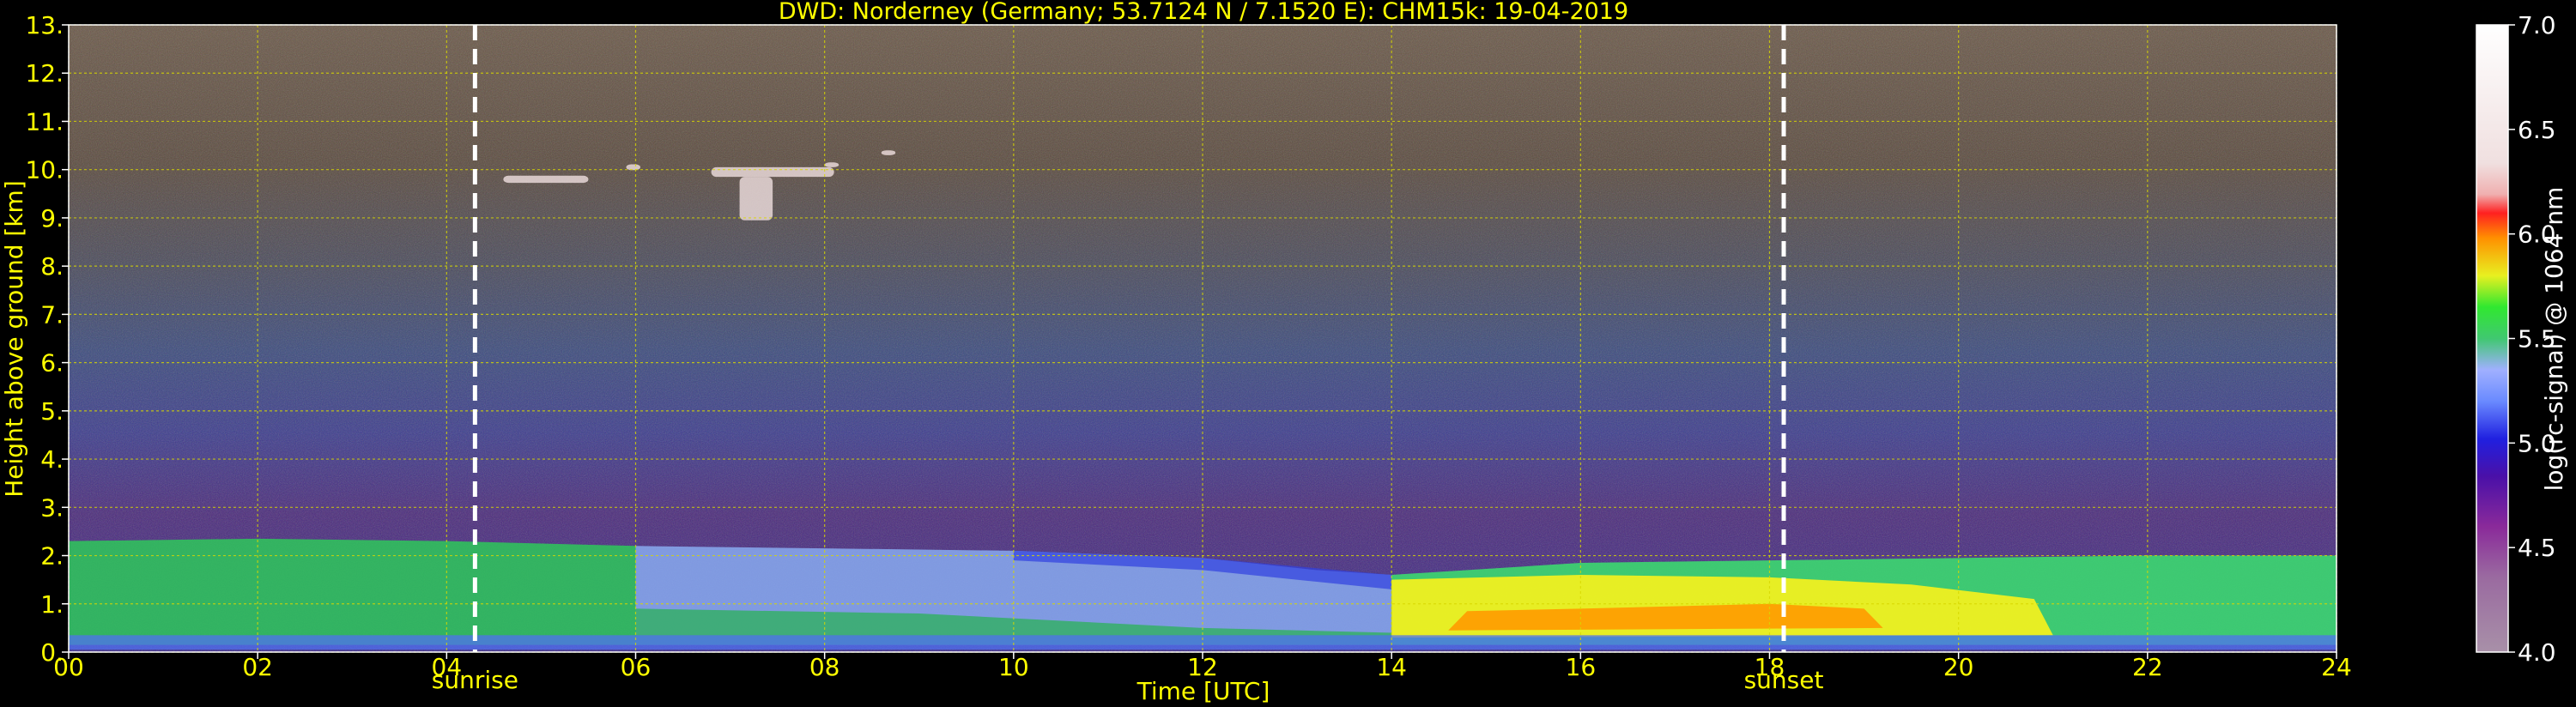  I want to click on surface-layer, so click(1203, 642).